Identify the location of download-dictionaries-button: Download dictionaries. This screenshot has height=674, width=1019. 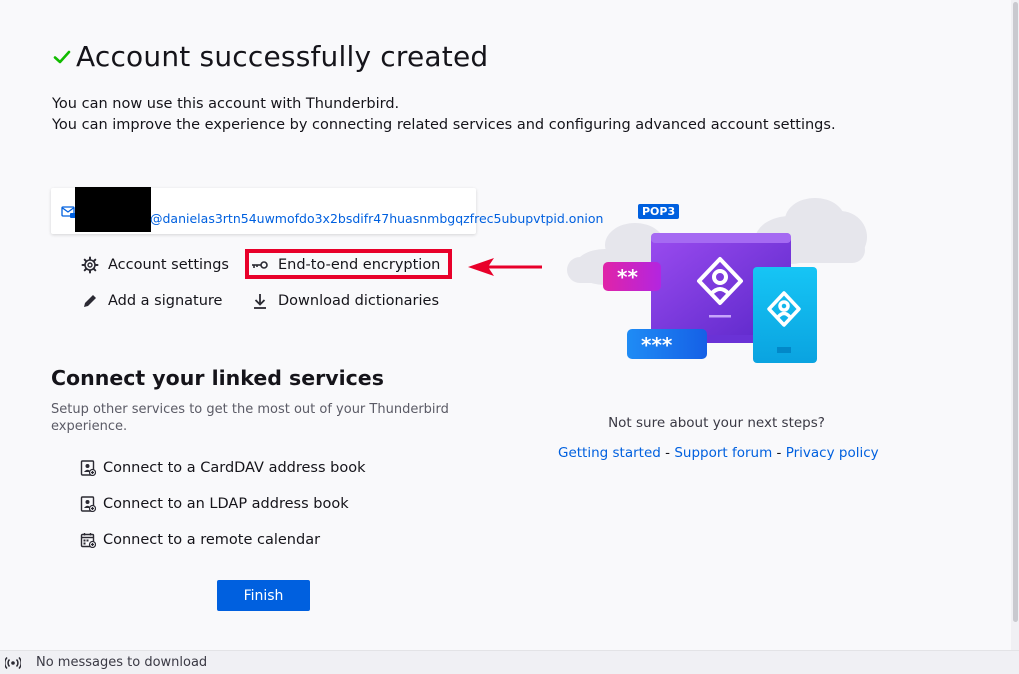
(345, 301).